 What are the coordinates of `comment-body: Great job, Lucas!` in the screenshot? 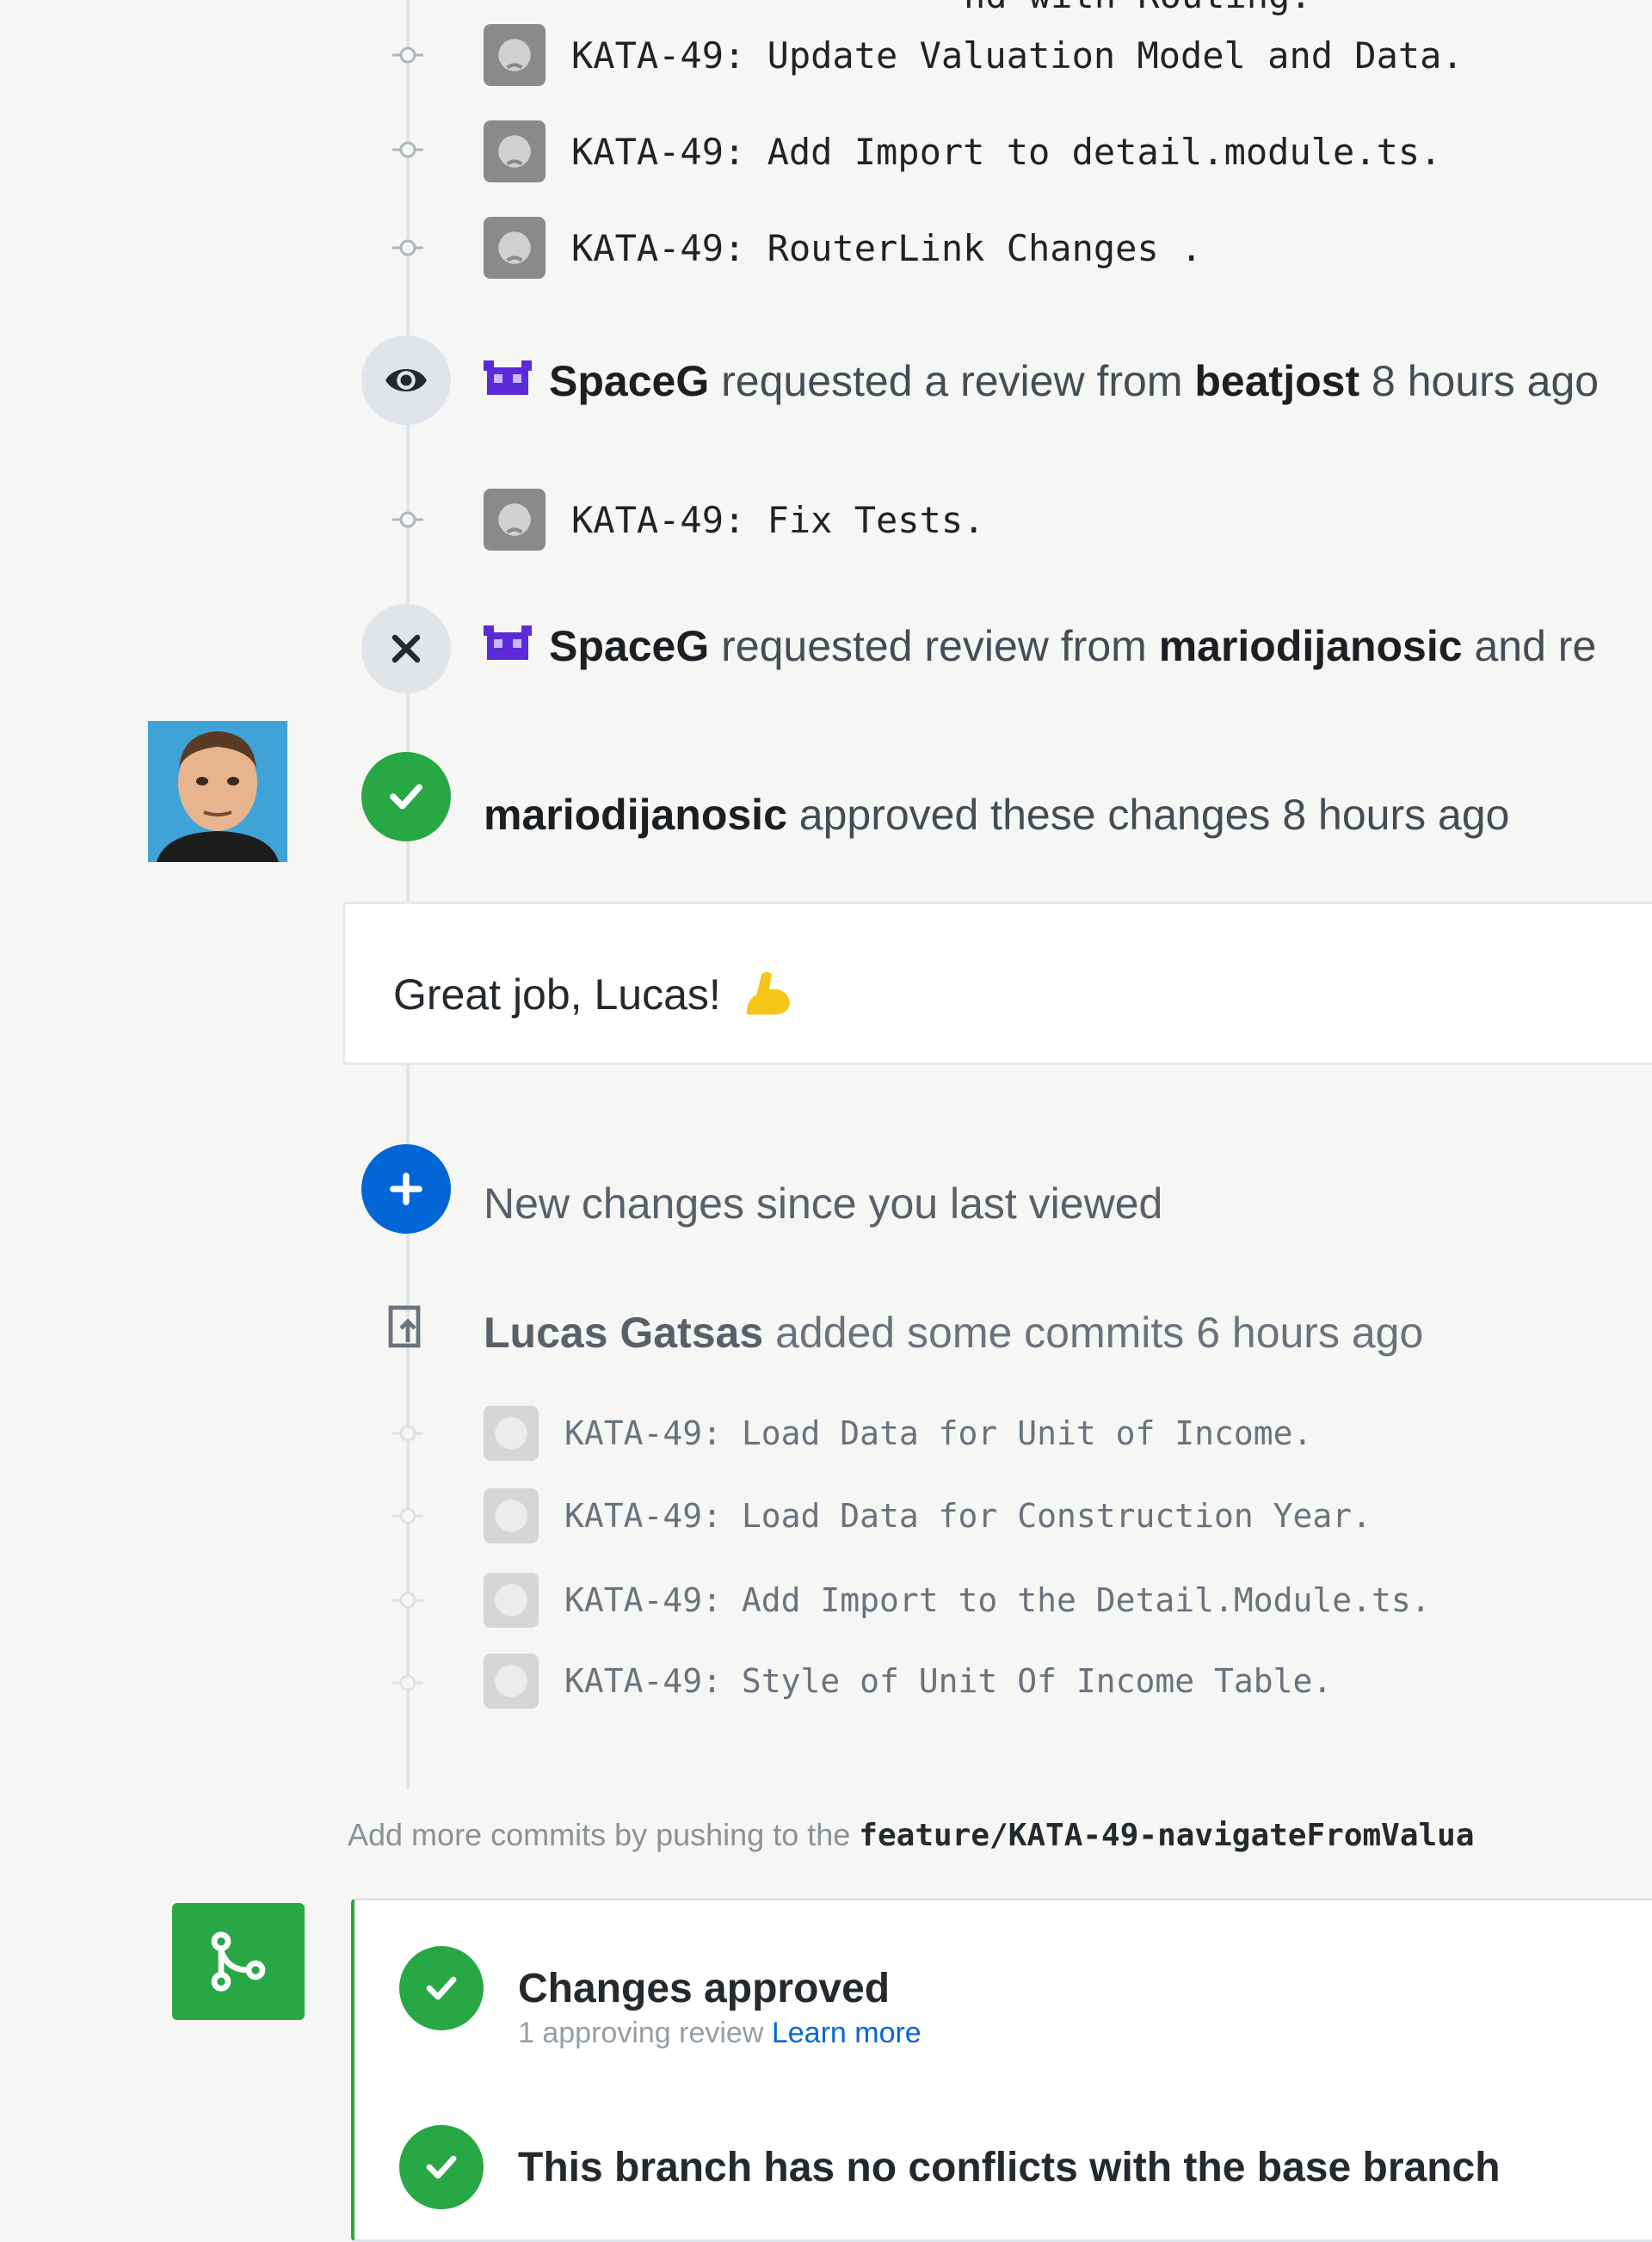 It's located at (595, 994).